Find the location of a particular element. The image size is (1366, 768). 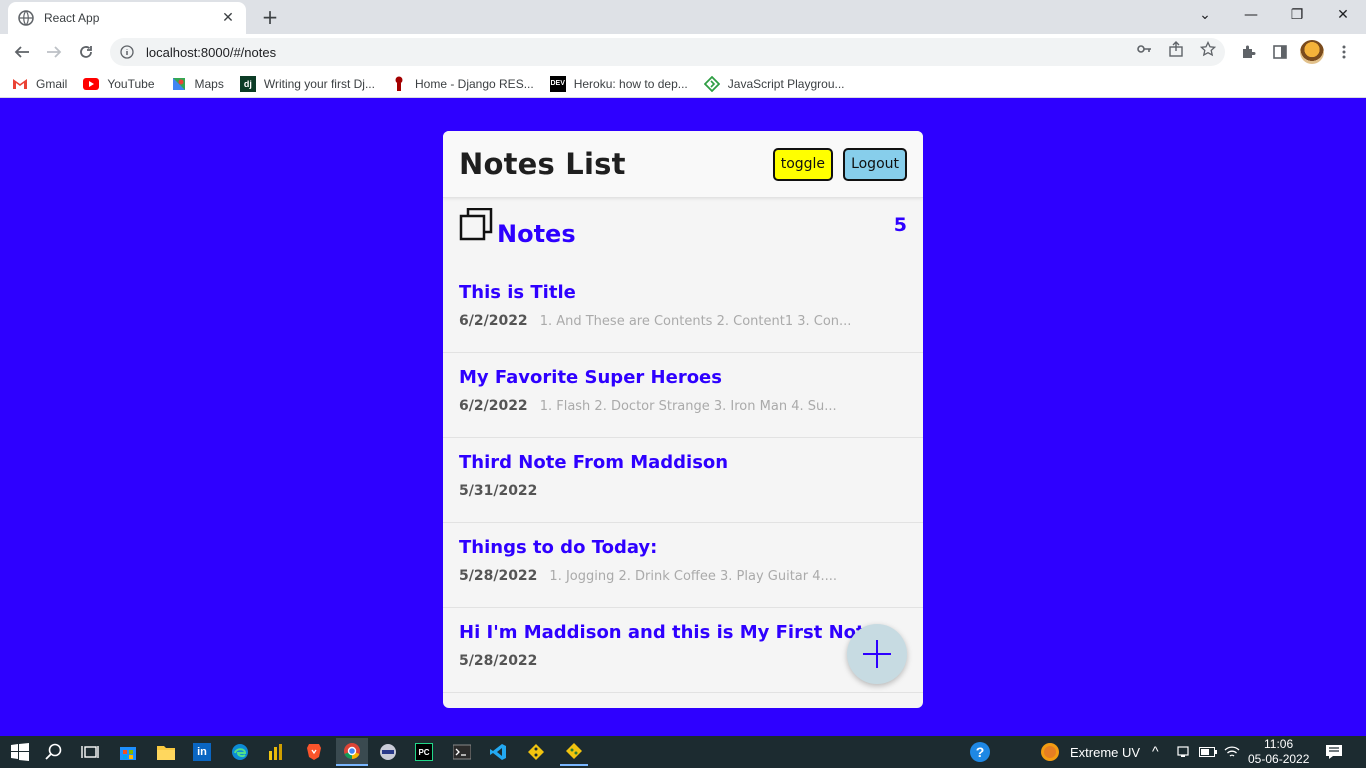

django-icon: dj is located at coordinates (247, 83).